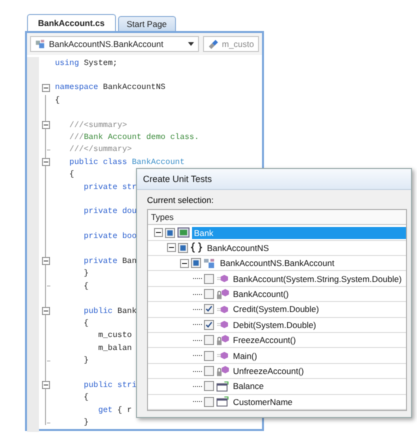 This screenshot has height=446, width=417. I want to click on code-line: private str, so click(109, 187).